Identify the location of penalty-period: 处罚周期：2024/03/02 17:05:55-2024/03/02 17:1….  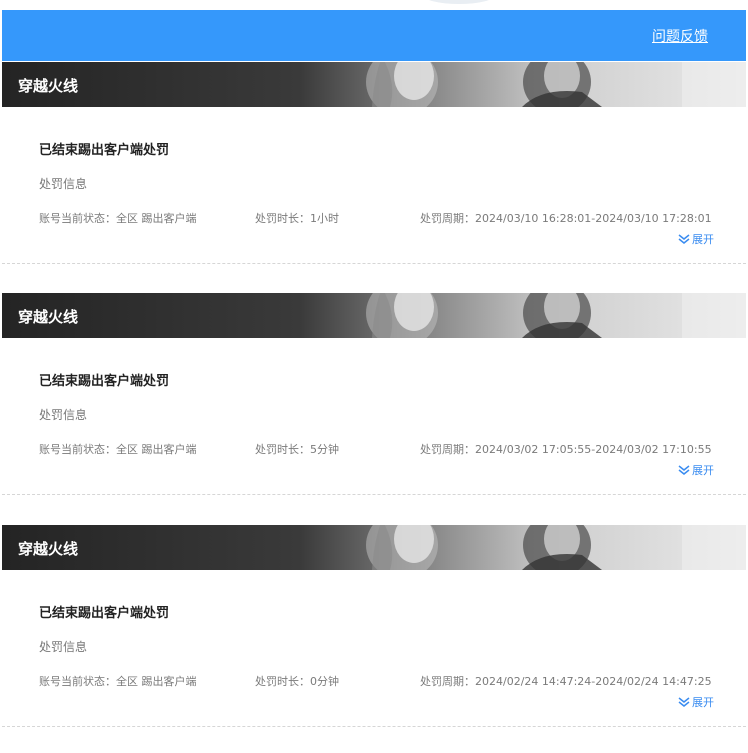
(566, 449).